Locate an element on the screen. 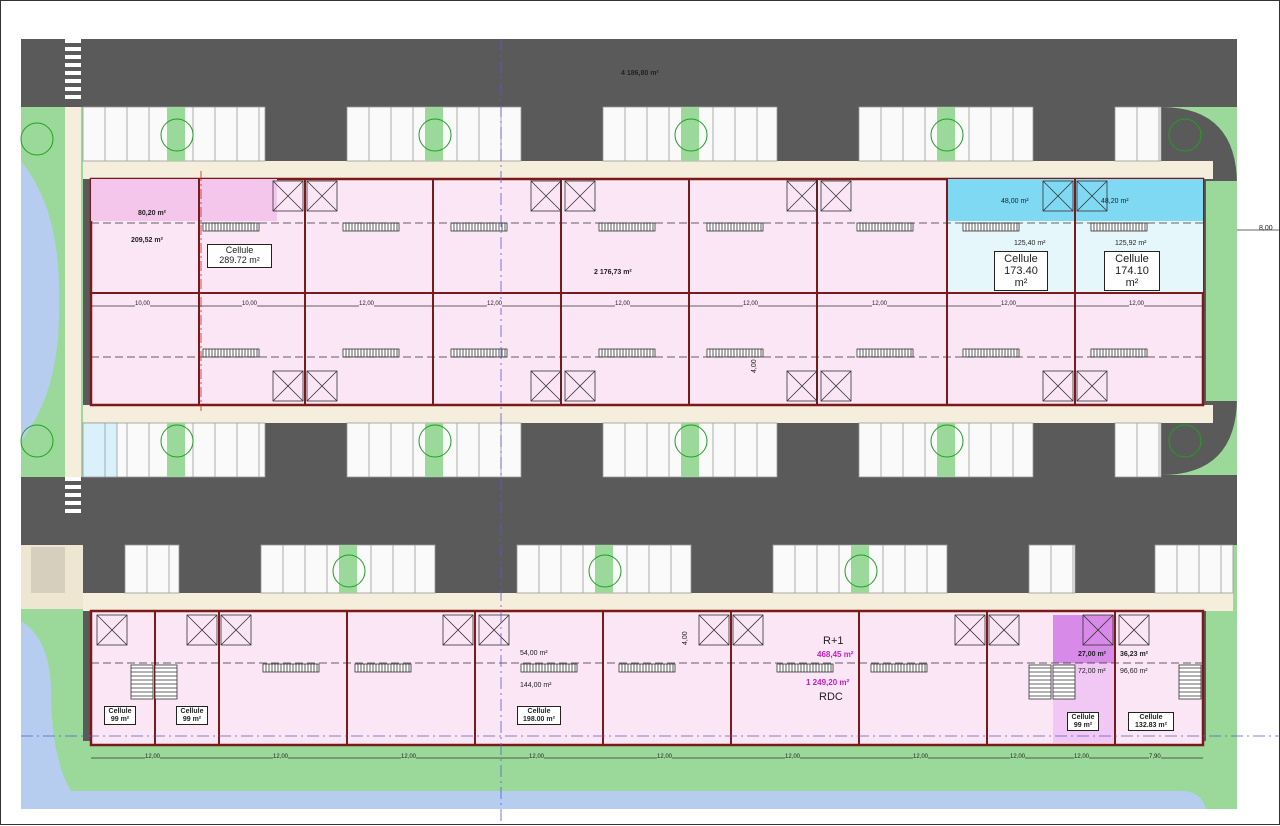  area-2176-label: 2 176,73 m² is located at coordinates (613, 272).